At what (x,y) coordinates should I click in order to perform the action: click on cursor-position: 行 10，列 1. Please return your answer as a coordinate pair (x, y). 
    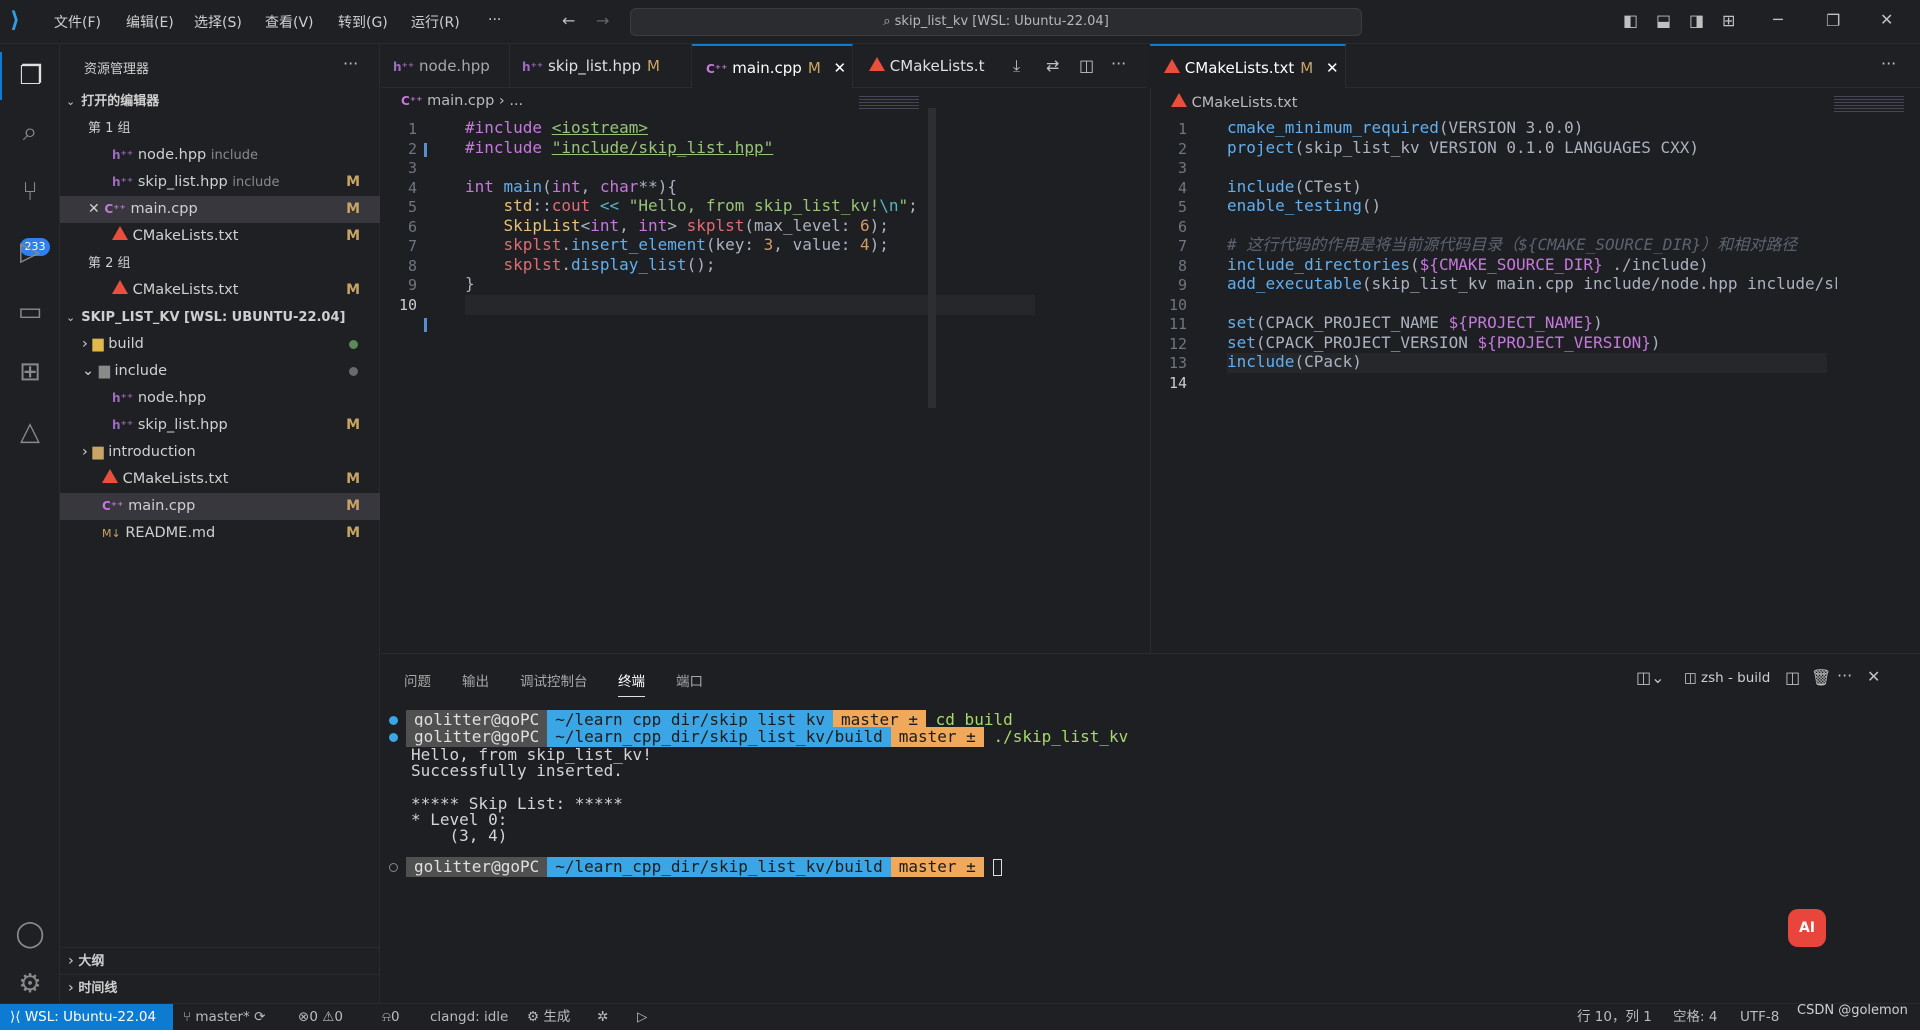
    Looking at the image, I should click on (1614, 1017).